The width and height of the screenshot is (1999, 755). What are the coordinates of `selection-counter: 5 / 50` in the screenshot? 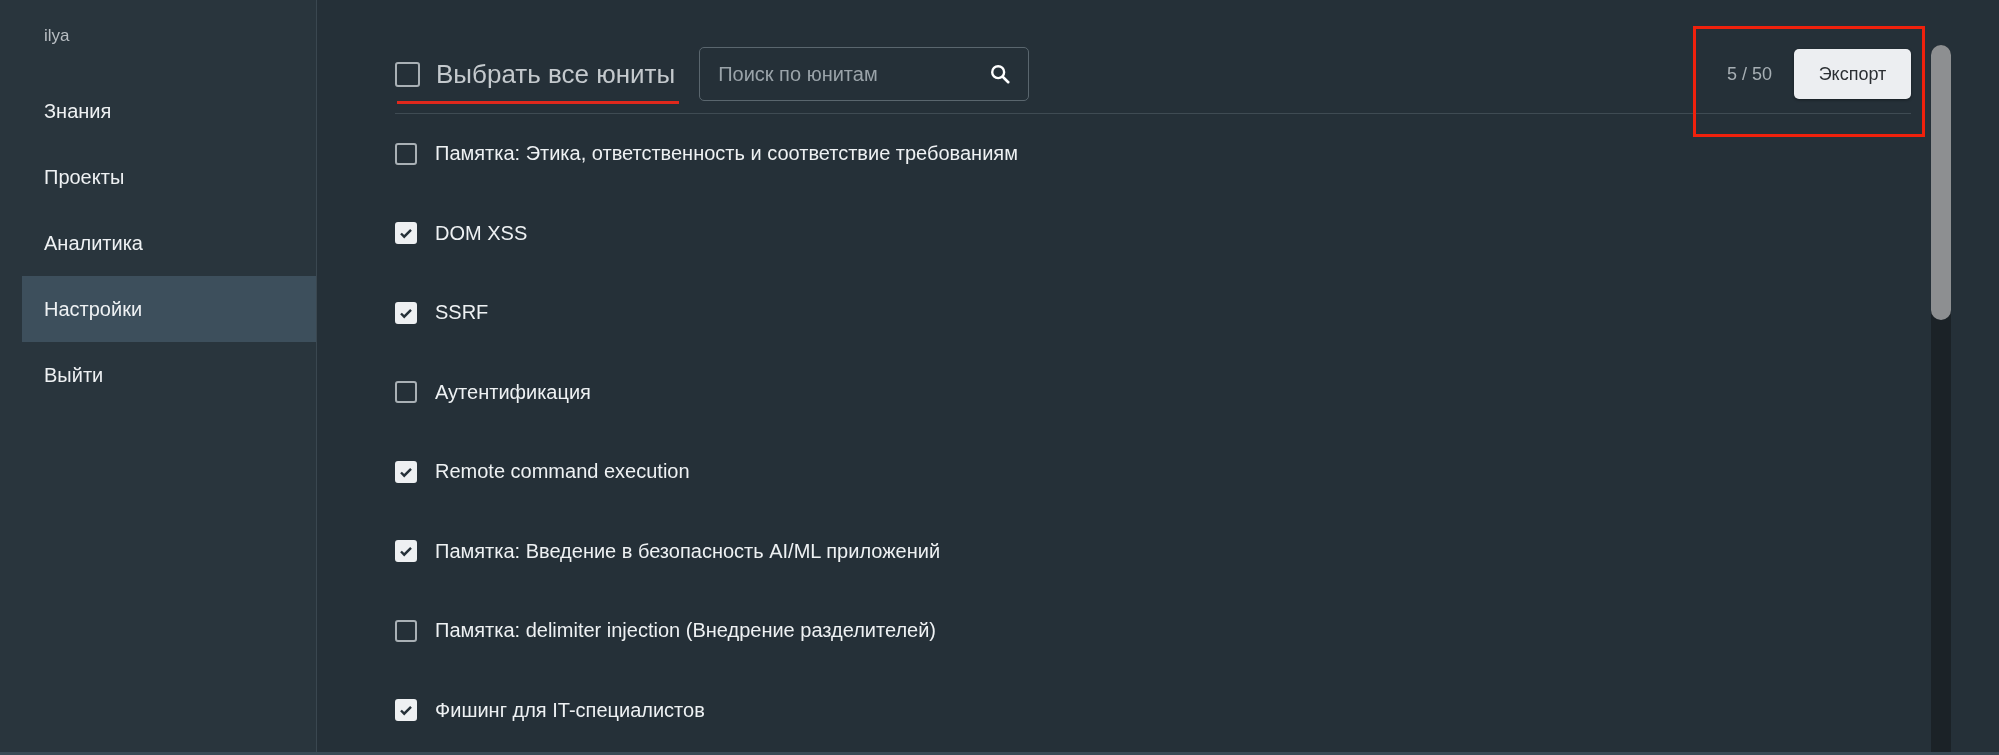 It's located at (1749, 74).